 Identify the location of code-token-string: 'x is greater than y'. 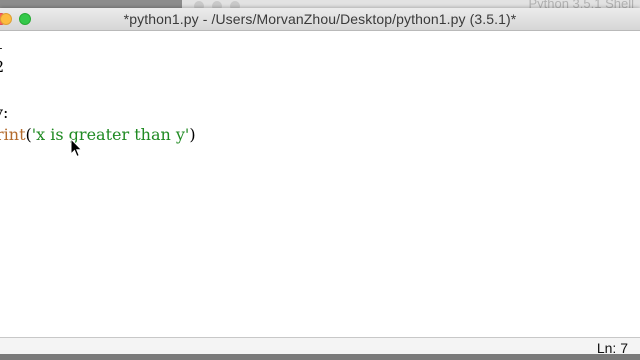
(110, 134).